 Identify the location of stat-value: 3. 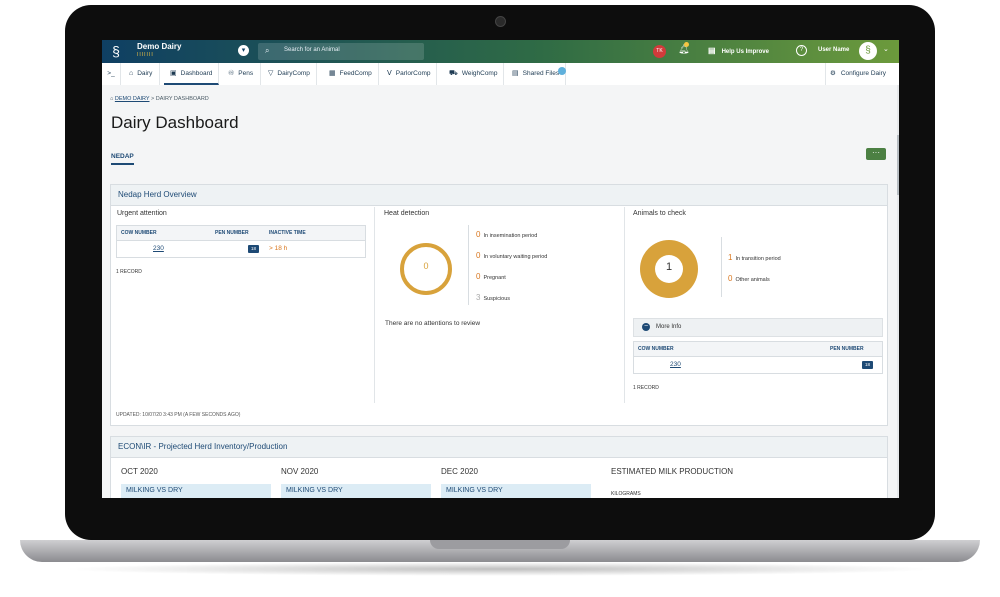
(478, 297).